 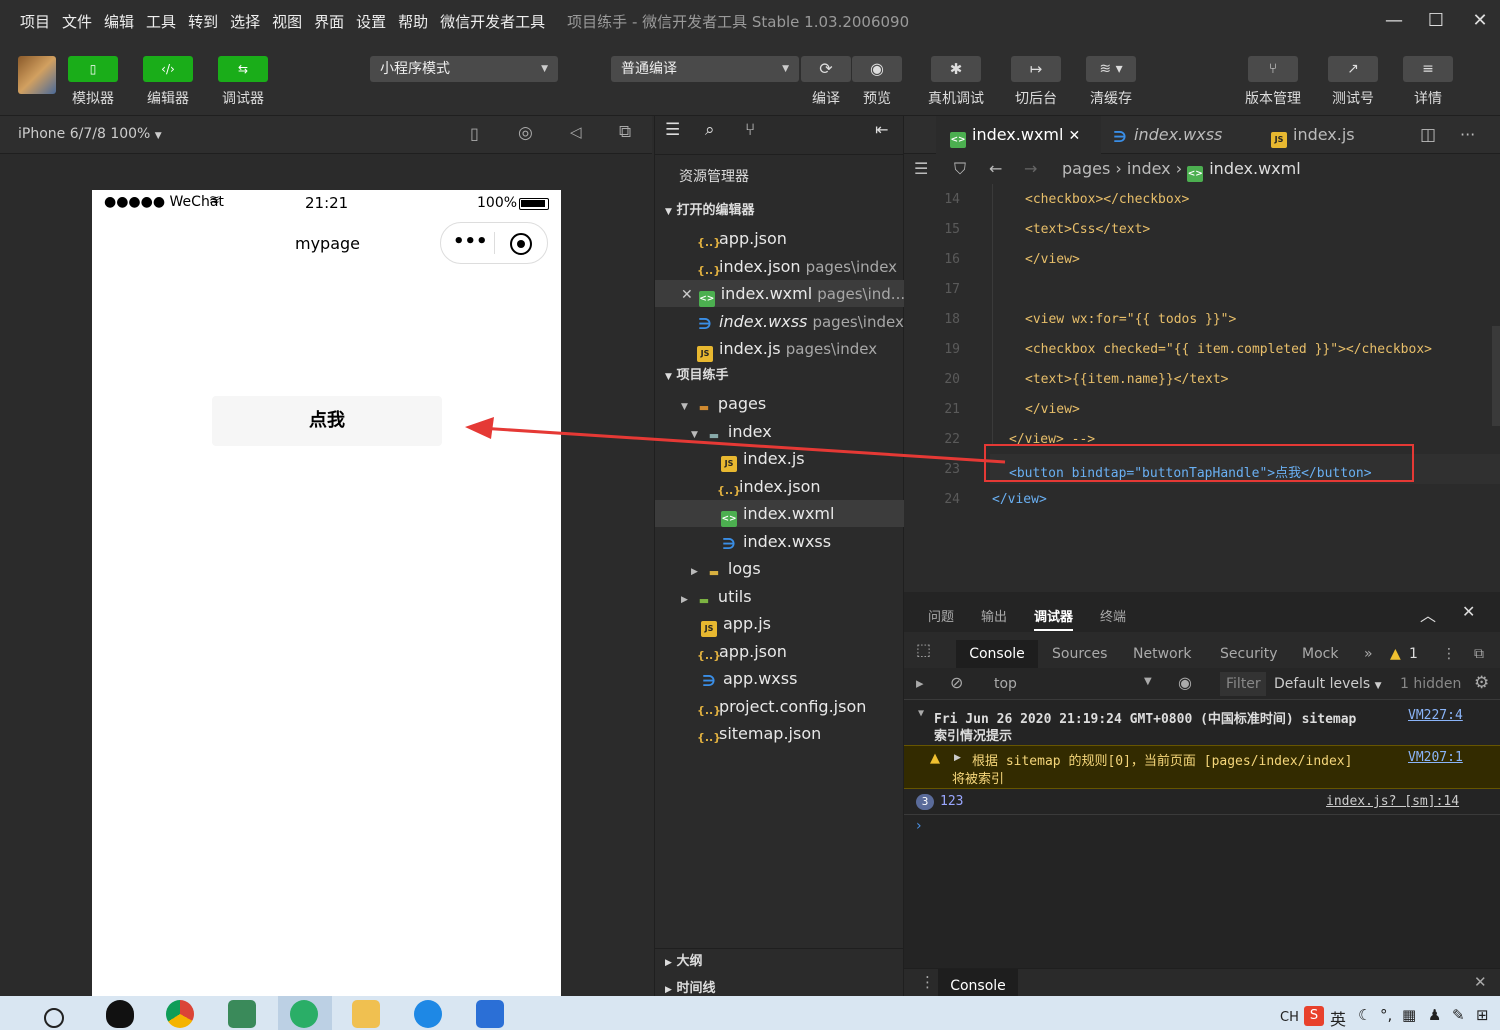 I want to click on keyboard-icon: ▦, so click(x=1409, y=1015).